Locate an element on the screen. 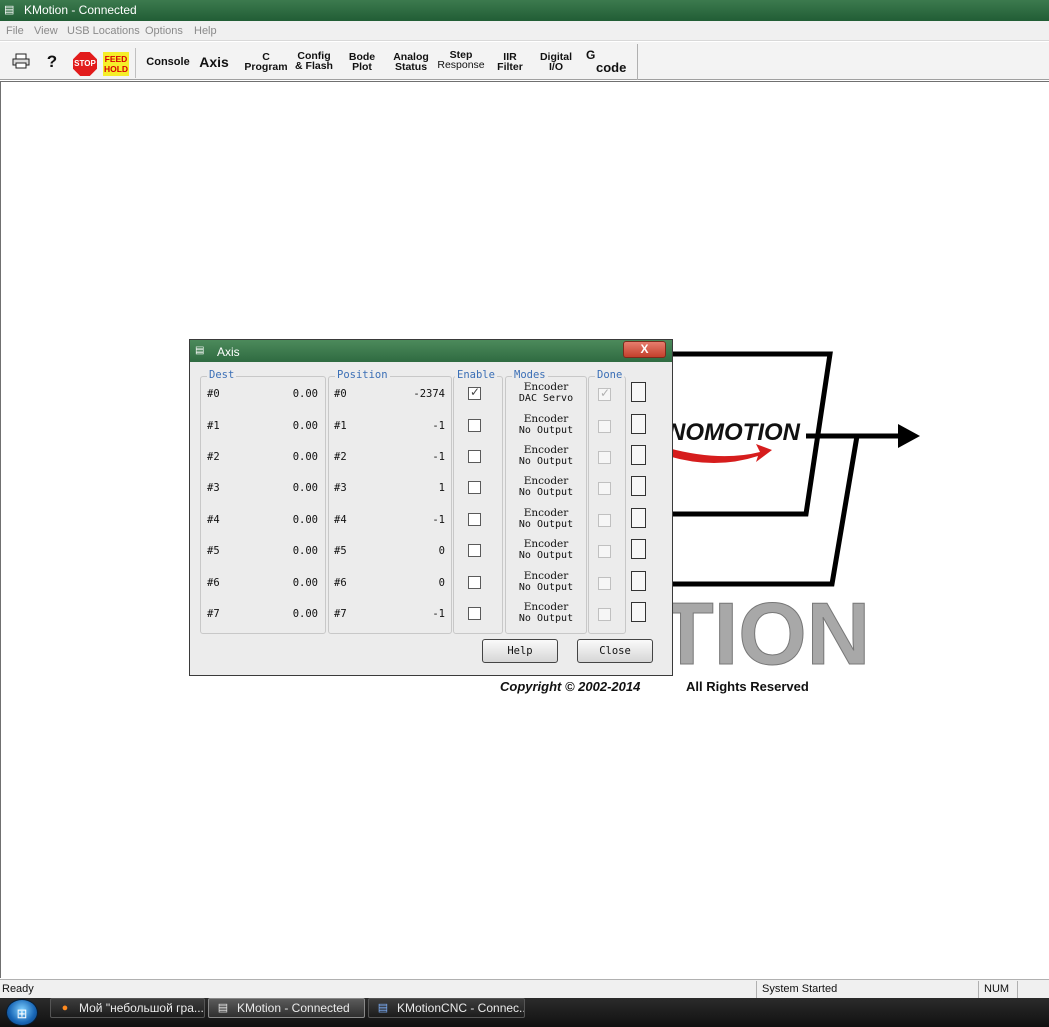 The width and height of the screenshot is (1049, 1027). enable-group: Enable is located at coordinates (478, 501).